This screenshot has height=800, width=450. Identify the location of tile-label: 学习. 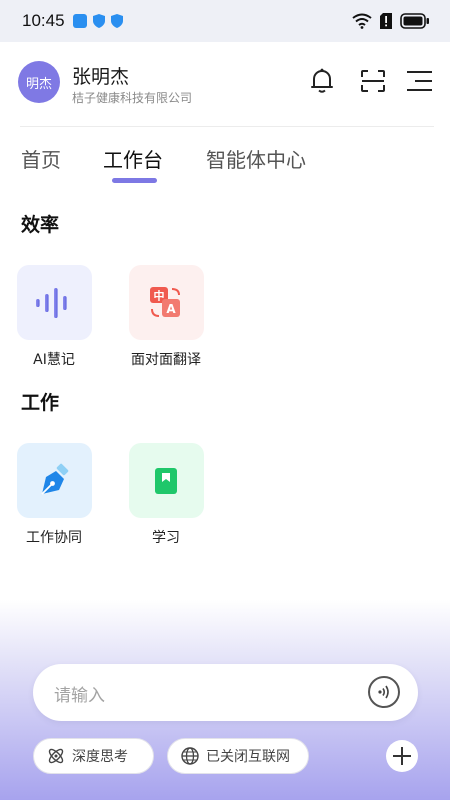
(166, 538).